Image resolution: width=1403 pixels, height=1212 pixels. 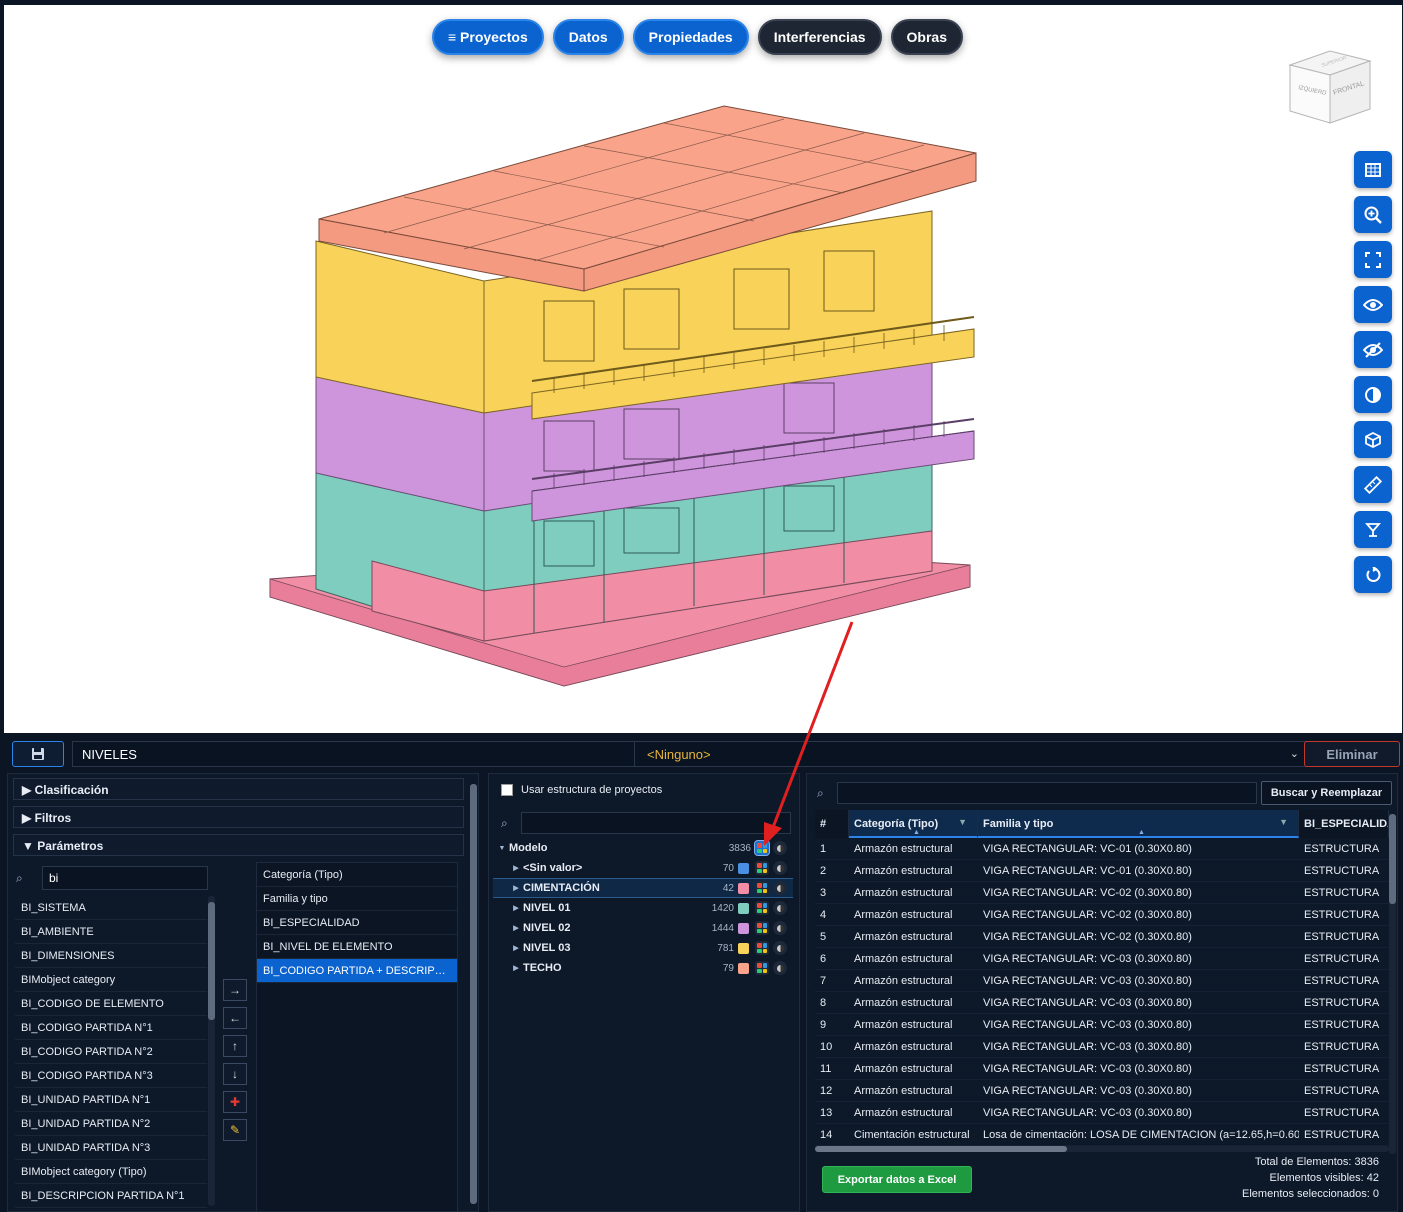 I want to click on param-item: BI_CODIGO PARTIDA N°3, so click(x=111, y=1076).